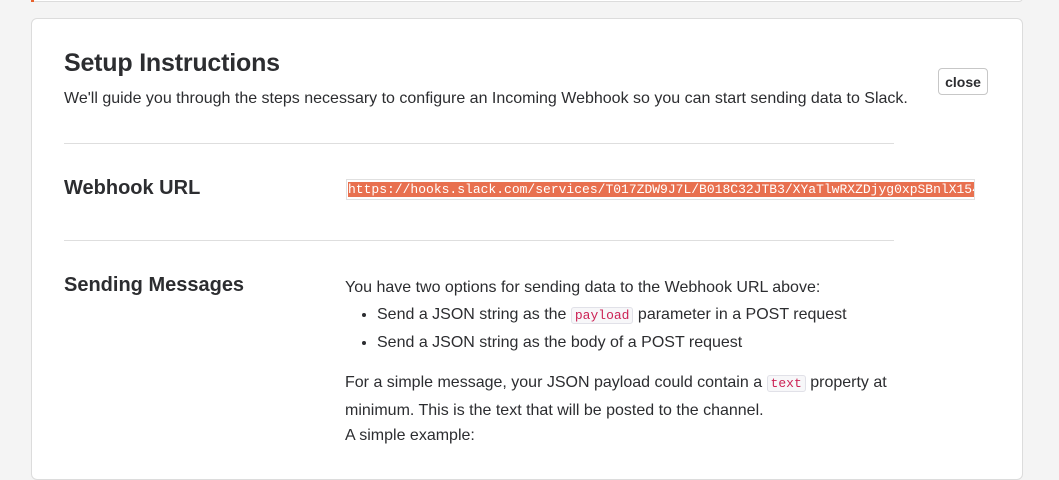  Describe the element at coordinates (740, 314) in the screenshot. I see `option-text: parameter in a POST request` at that location.